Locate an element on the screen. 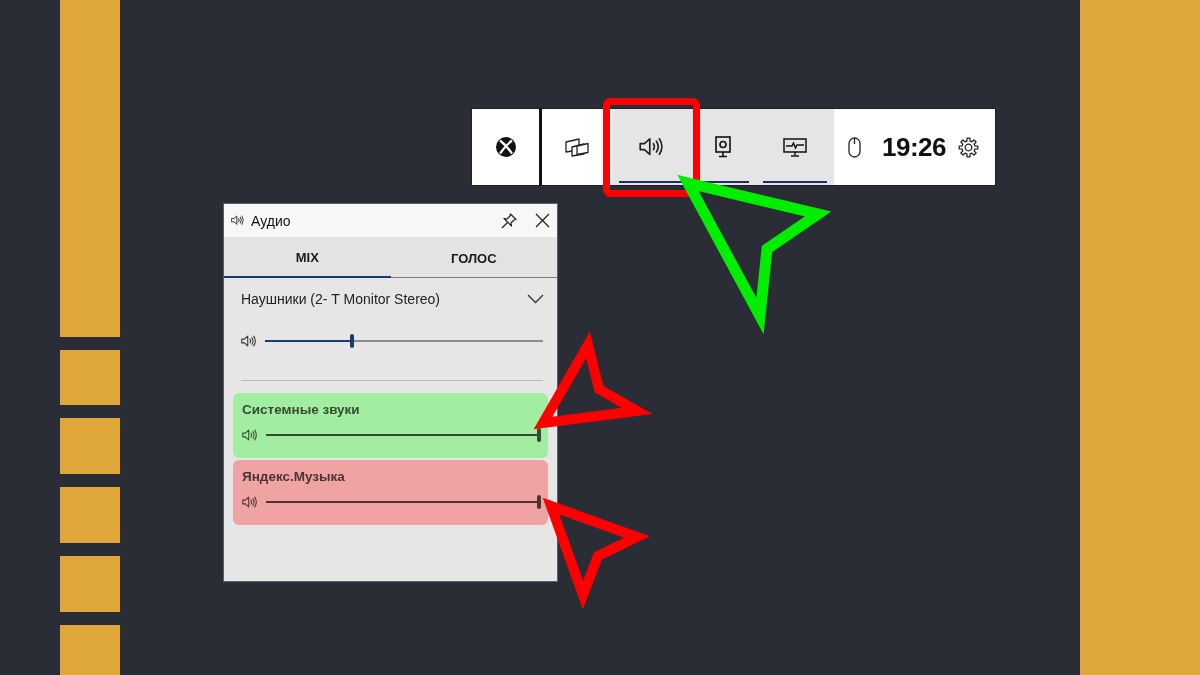 This screenshot has width=1200, height=675. close-icon is located at coordinates (542, 220).